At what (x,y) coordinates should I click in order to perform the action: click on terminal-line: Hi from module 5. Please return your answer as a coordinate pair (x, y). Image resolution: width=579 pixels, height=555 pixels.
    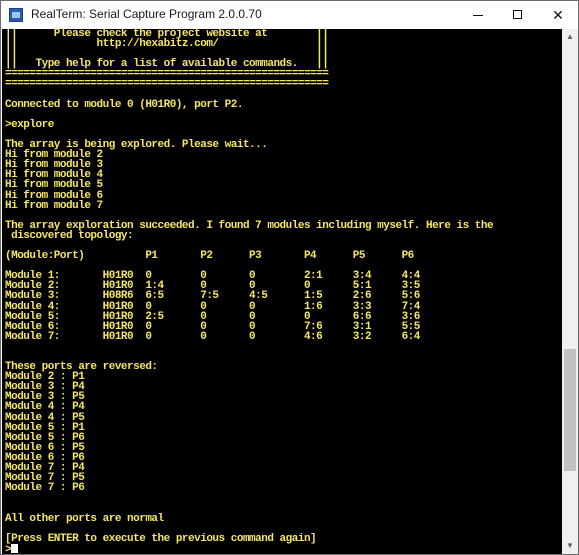
    Looking at the image, I should click on (54, 185).